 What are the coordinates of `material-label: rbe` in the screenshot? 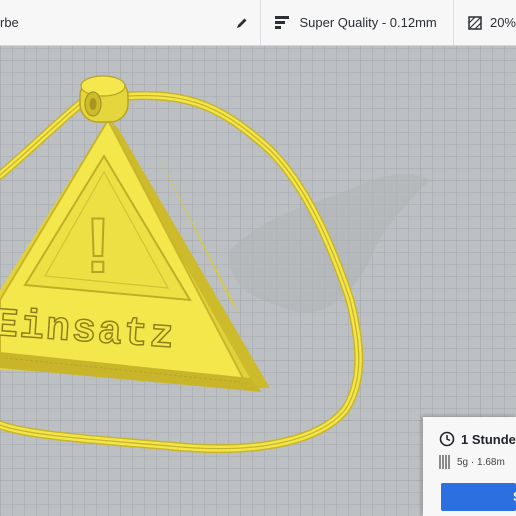 It's located at (9, 22).